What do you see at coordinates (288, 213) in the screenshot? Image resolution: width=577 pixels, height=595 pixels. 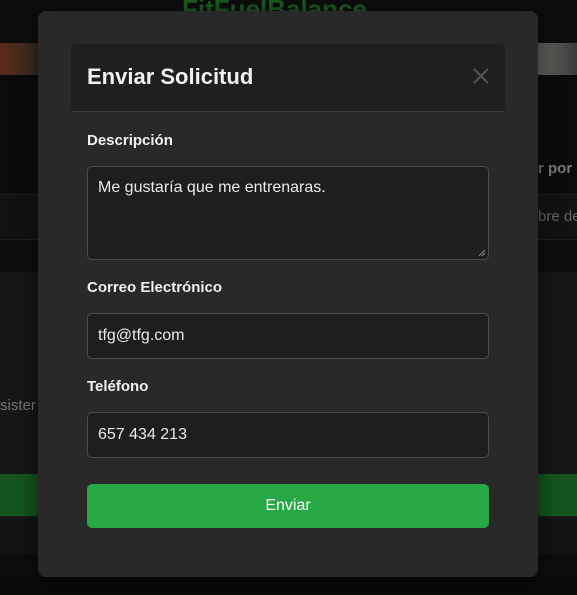 I see `description-textarea: Me gustaría que me entrenaras.` at bounding box center [288, 213].